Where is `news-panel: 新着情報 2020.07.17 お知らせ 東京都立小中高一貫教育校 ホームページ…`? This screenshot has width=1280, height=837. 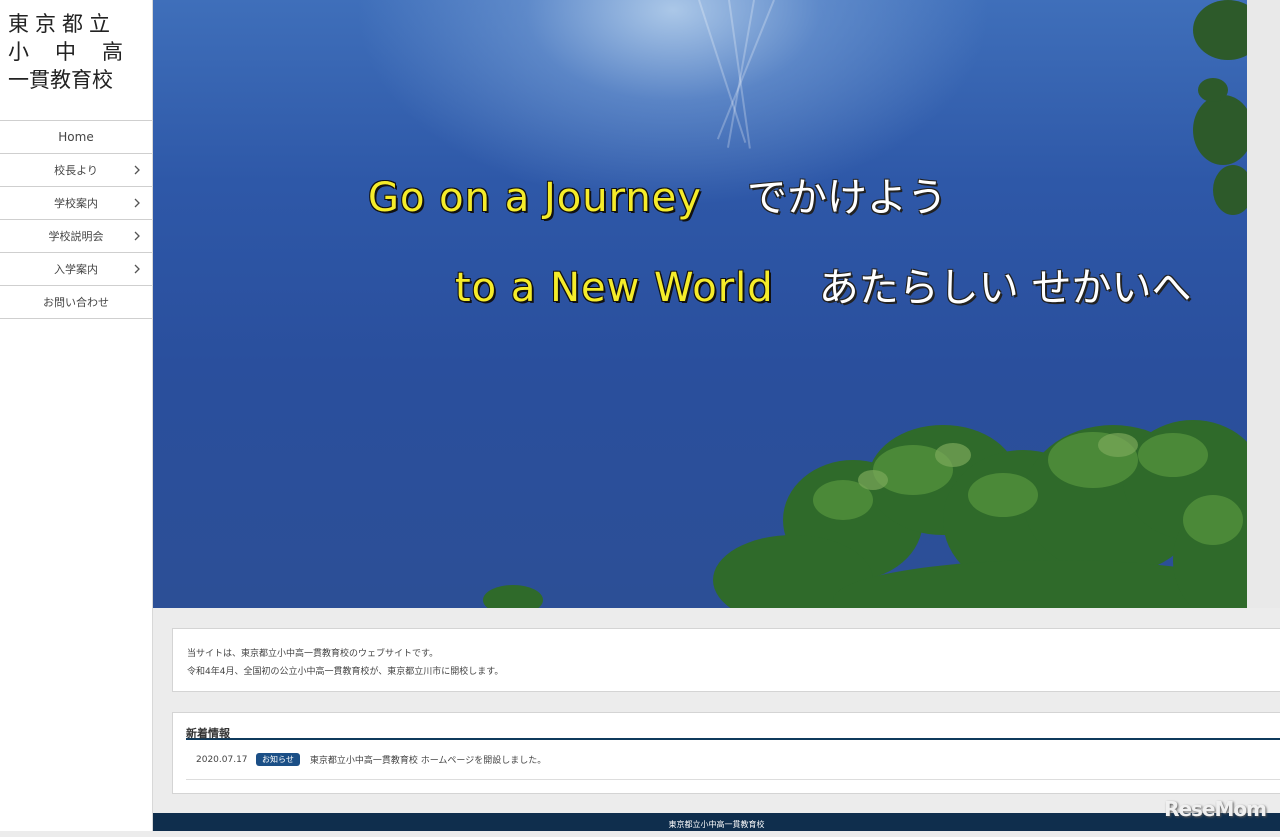
news-panel: 新着情報 2020.07.17 お知らせ 東京都立小中高一貫教育校 ホームページ… is located at coordinates (726, 753).